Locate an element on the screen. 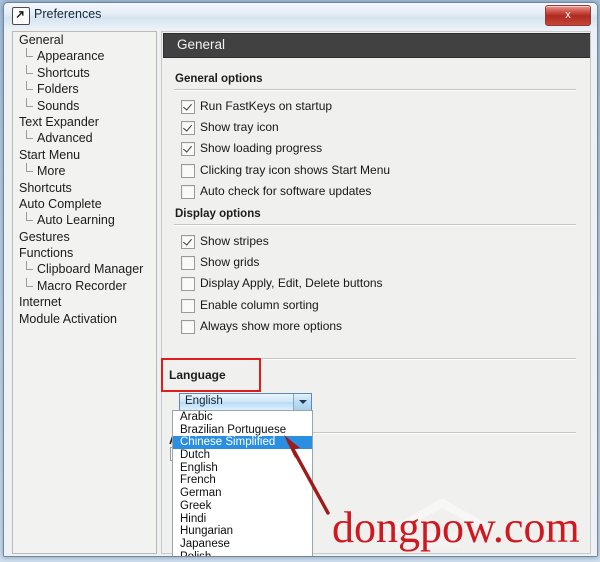 The image size is (600, 562). tree-item-label: General is located at coordinates (41, 40).